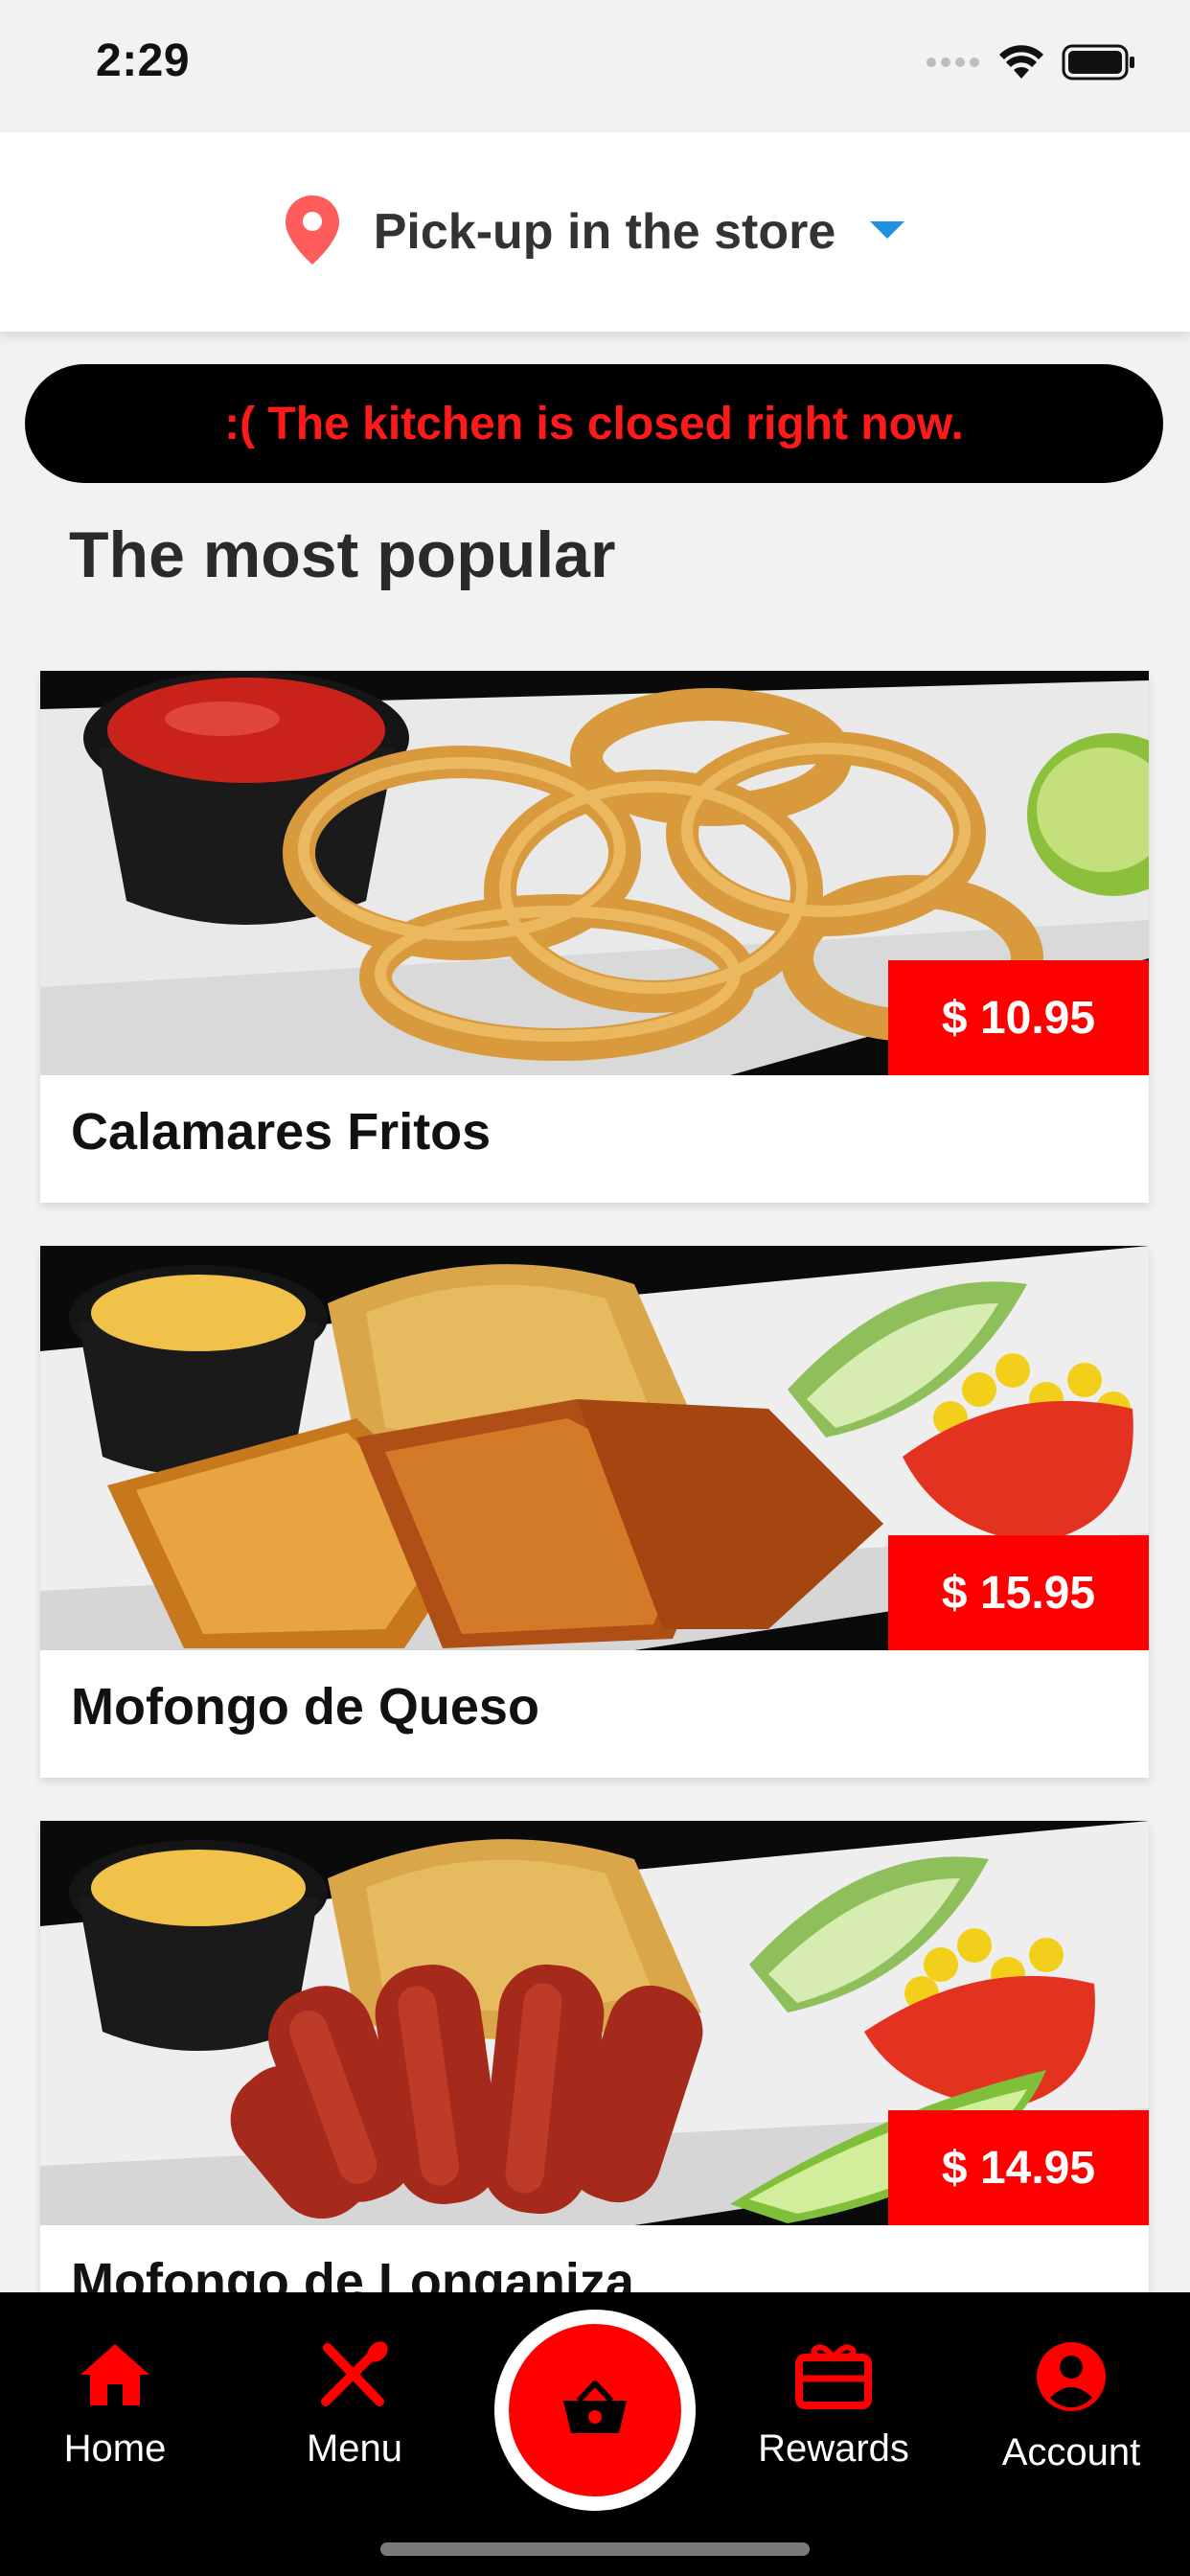 This screenshot has width=1190, height=2576. What do you see at coordinates (115, 2417) in the screenshot?
I see `nav-home: Home` at bounding box center [115, 2417].